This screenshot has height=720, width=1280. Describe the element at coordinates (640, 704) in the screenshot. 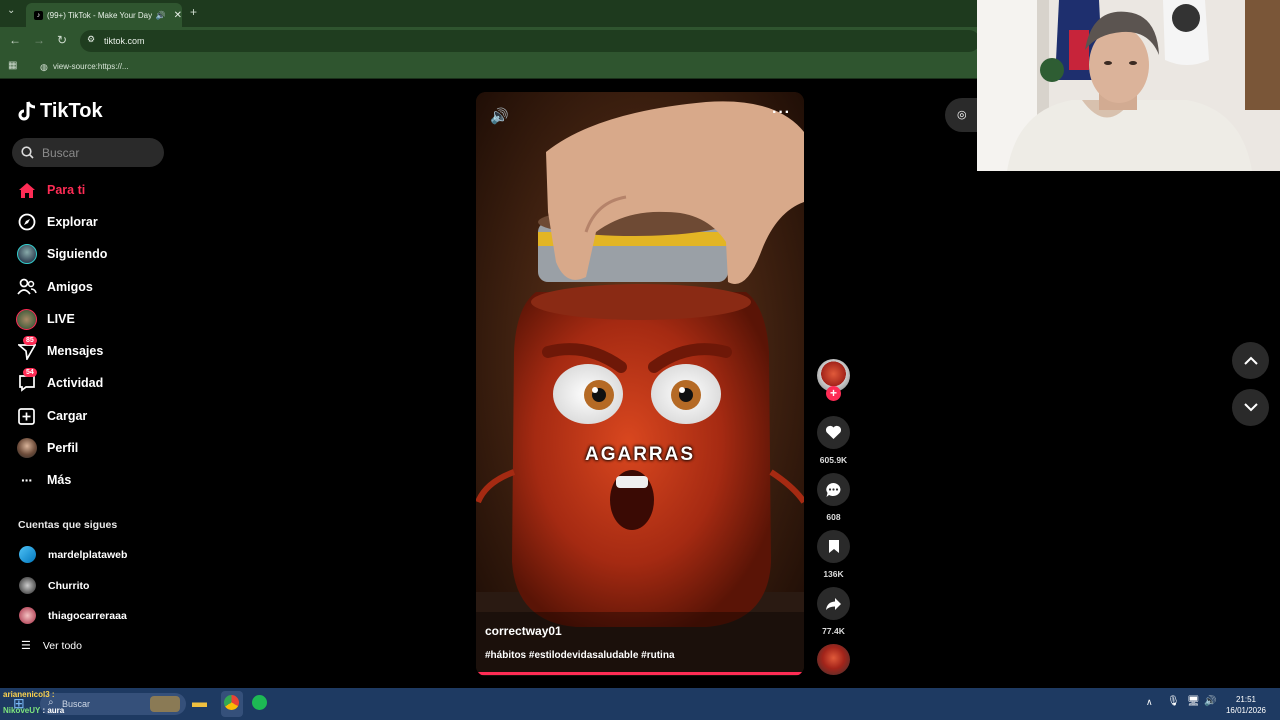

I see `windows-taskbar: ⊞ ⌕ Buscar ▬ ∧ 🎙 🖥 🔊 21:51 16/01/2026` at that location.